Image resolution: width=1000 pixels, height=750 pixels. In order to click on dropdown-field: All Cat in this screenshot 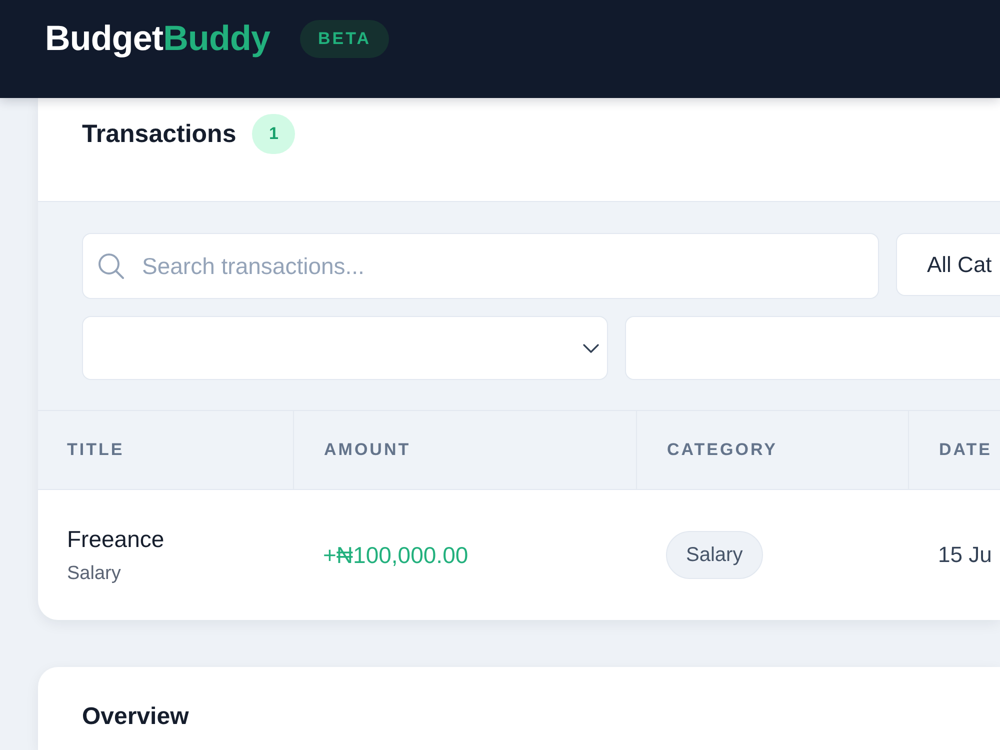, I will do `click(948, 264)`.